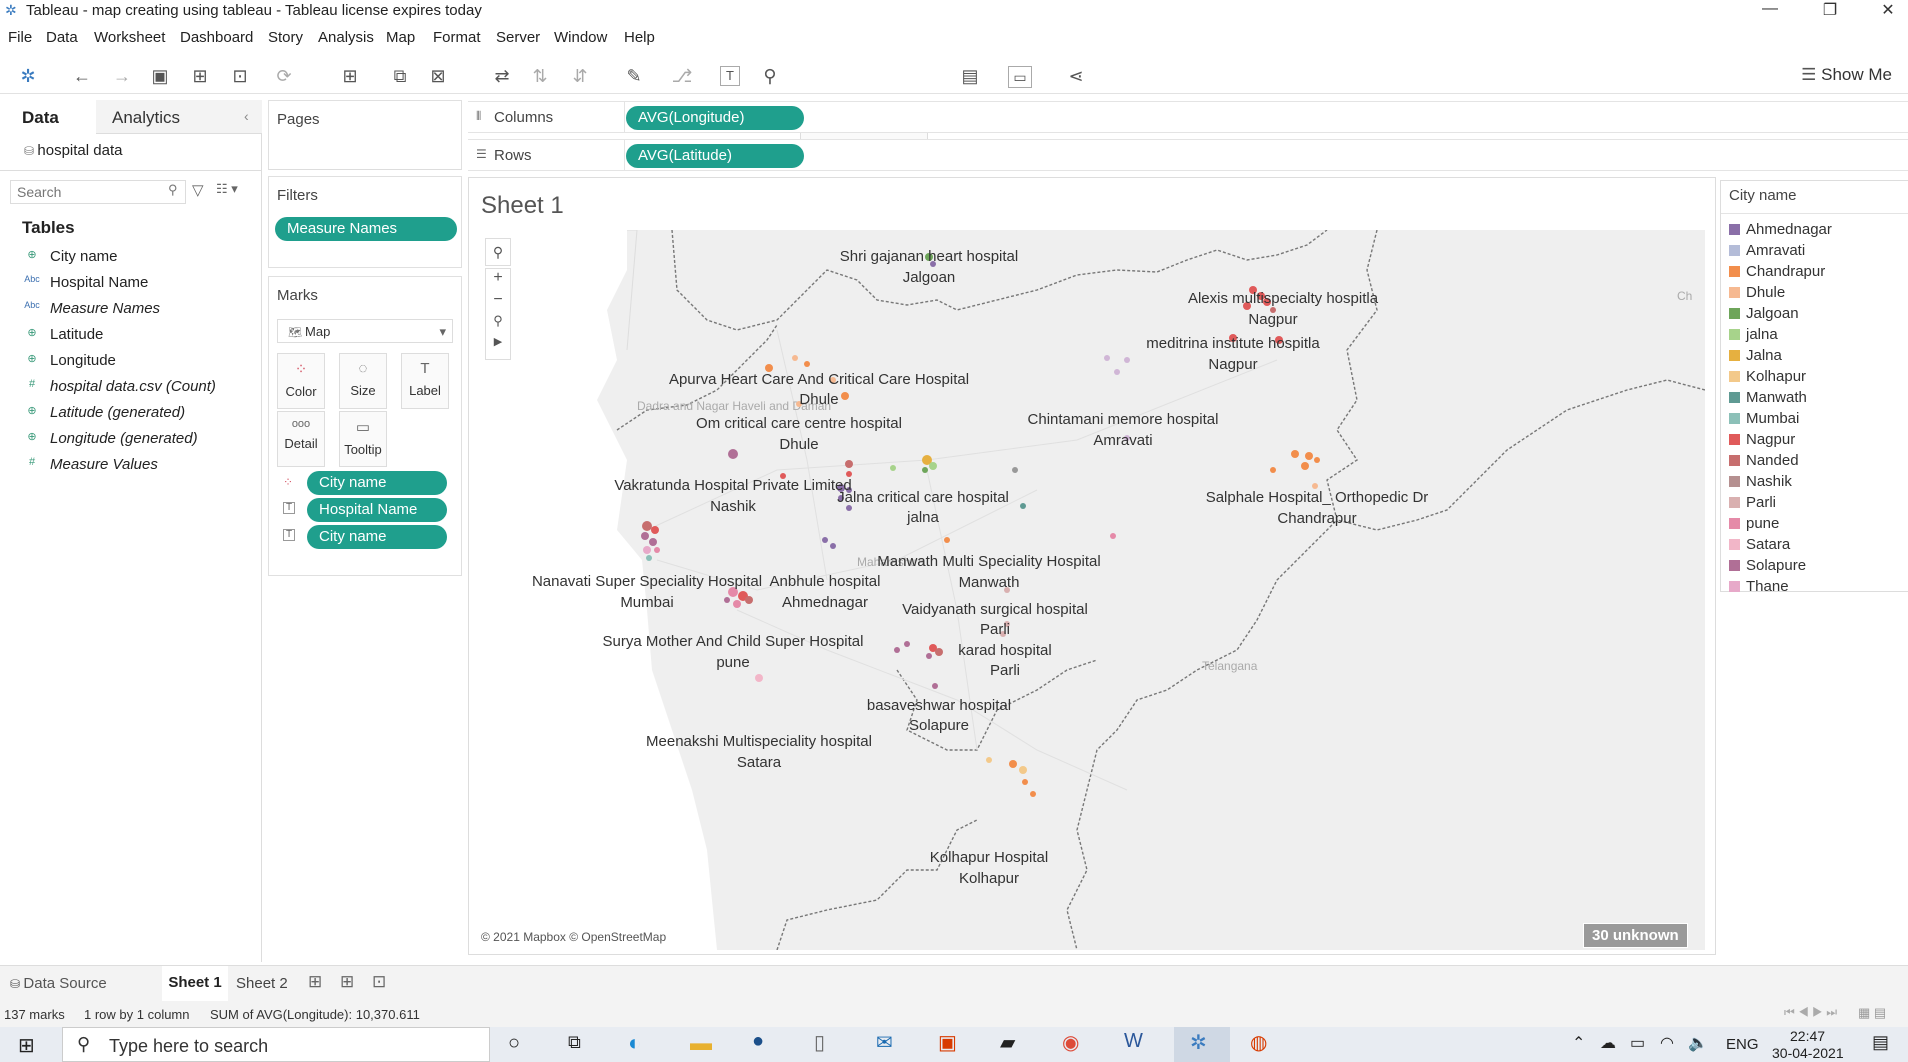 The height and width of the screenshot is (1062, 1908). What do you see at coordinates (1888, 10) in the screenshot?
I see `close-icon: ✕` at bounding box center [1888, 10].